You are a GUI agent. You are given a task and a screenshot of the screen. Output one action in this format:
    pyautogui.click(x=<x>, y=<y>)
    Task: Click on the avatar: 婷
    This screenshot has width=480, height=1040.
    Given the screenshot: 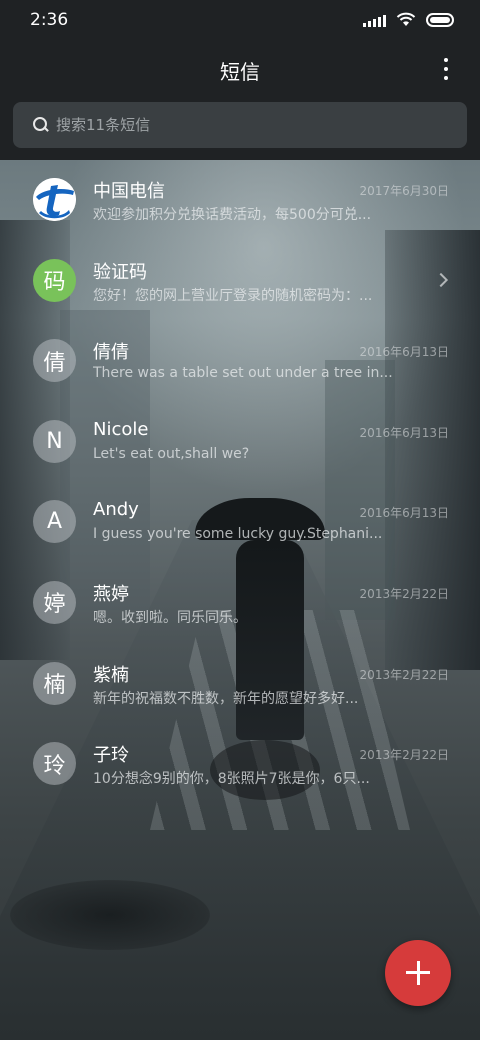 What is the action you would take?
    pyautogui.click(x=54, y=602)
    